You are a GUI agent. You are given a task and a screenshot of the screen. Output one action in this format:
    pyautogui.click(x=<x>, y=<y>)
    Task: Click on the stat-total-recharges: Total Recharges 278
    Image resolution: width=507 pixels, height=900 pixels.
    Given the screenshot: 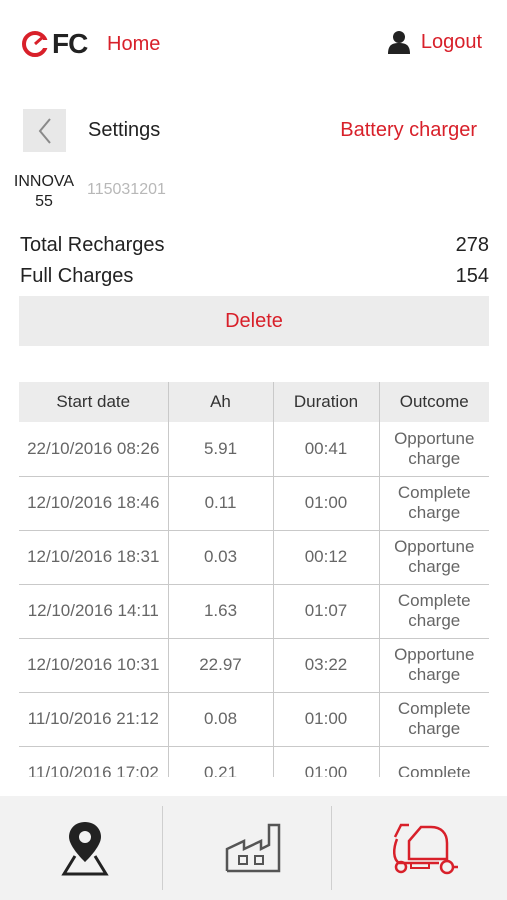 What is the action you would take?
    pyautogui.click(x=254, y=245)
    